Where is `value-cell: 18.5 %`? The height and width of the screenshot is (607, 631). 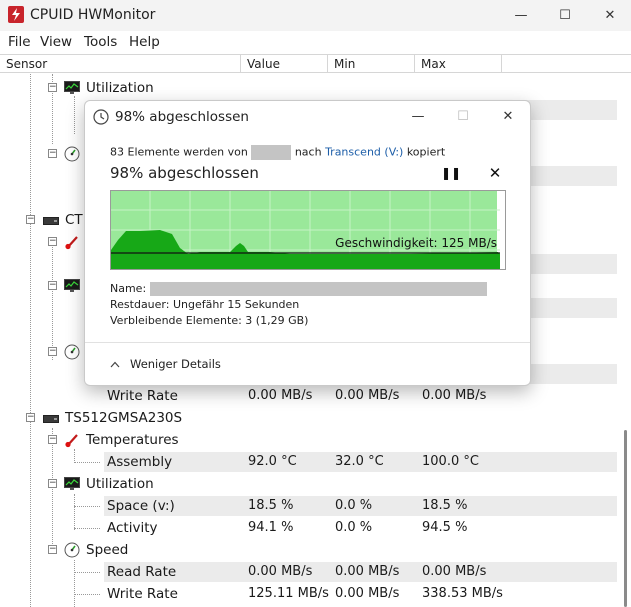
value-cell: 18.5 % is located at coordinates (271, 505).